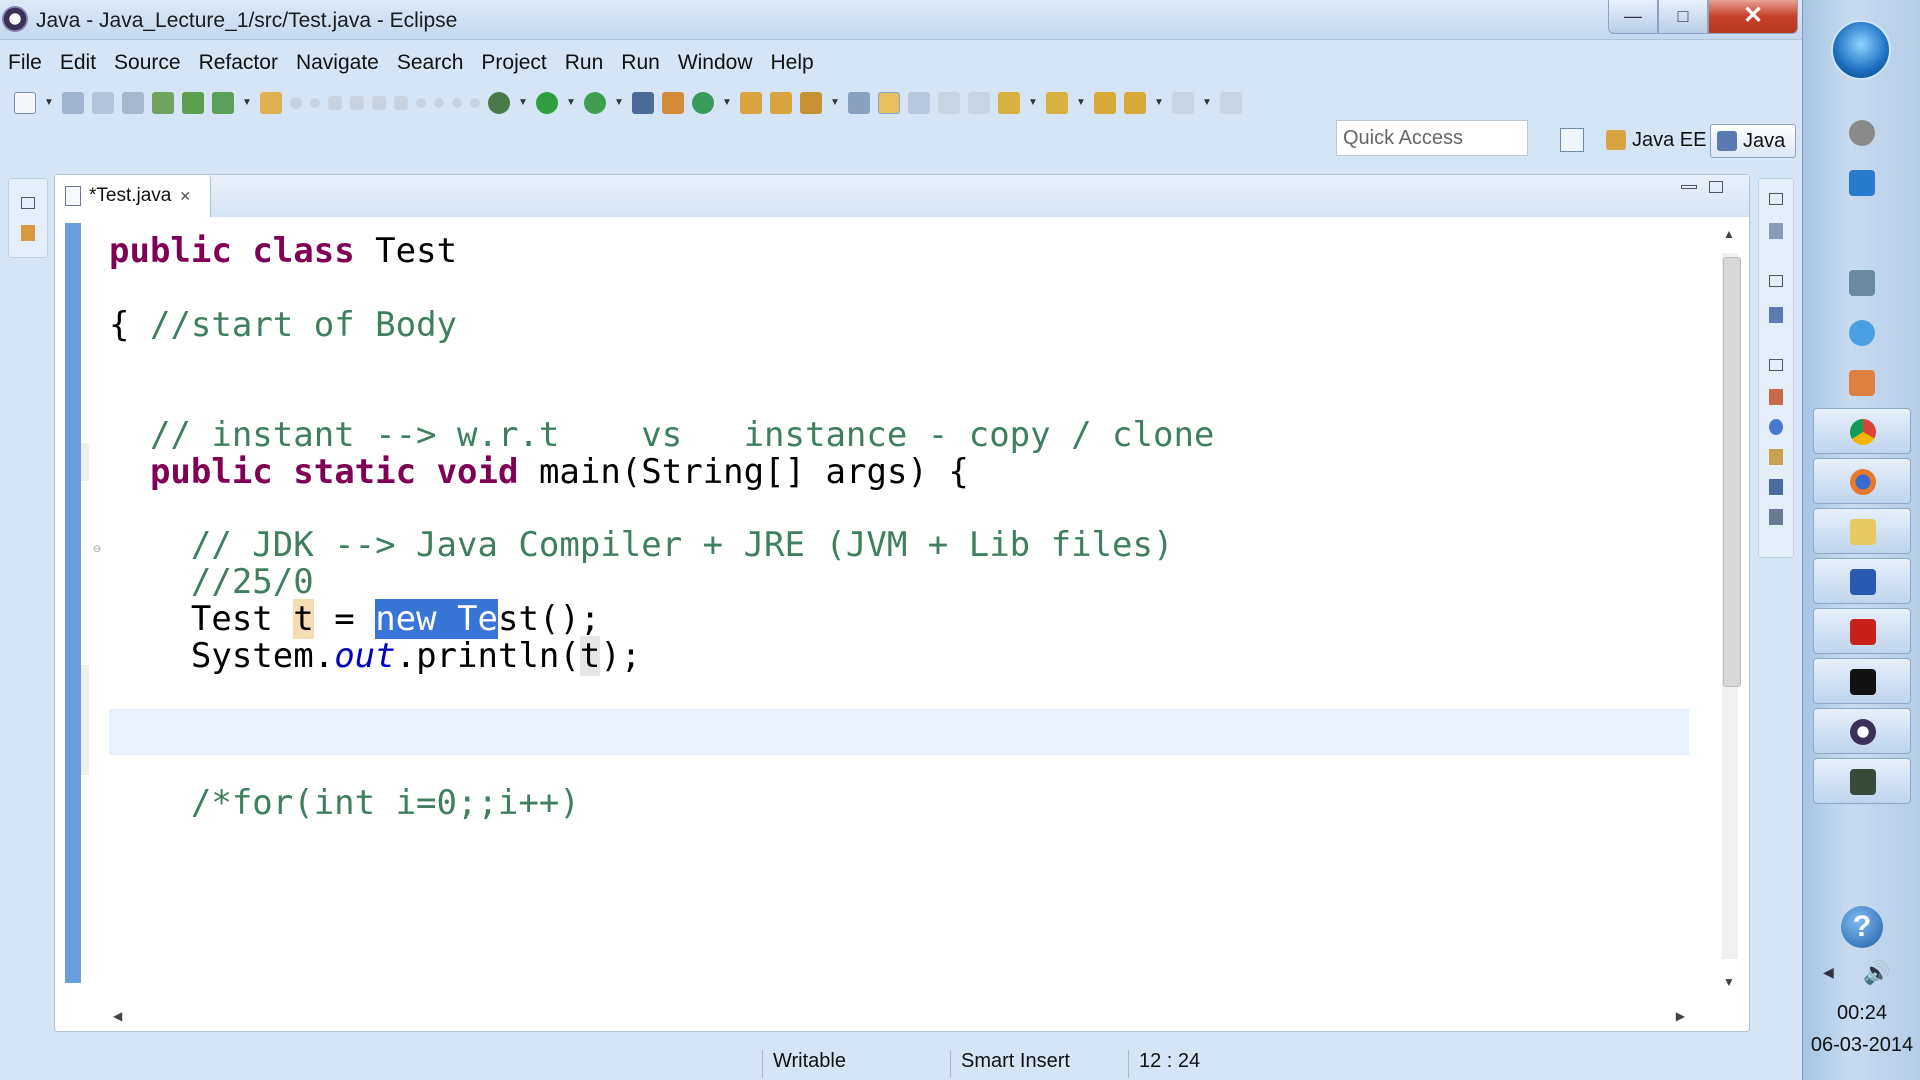  I want to click on print-icon, so click(133, 103).